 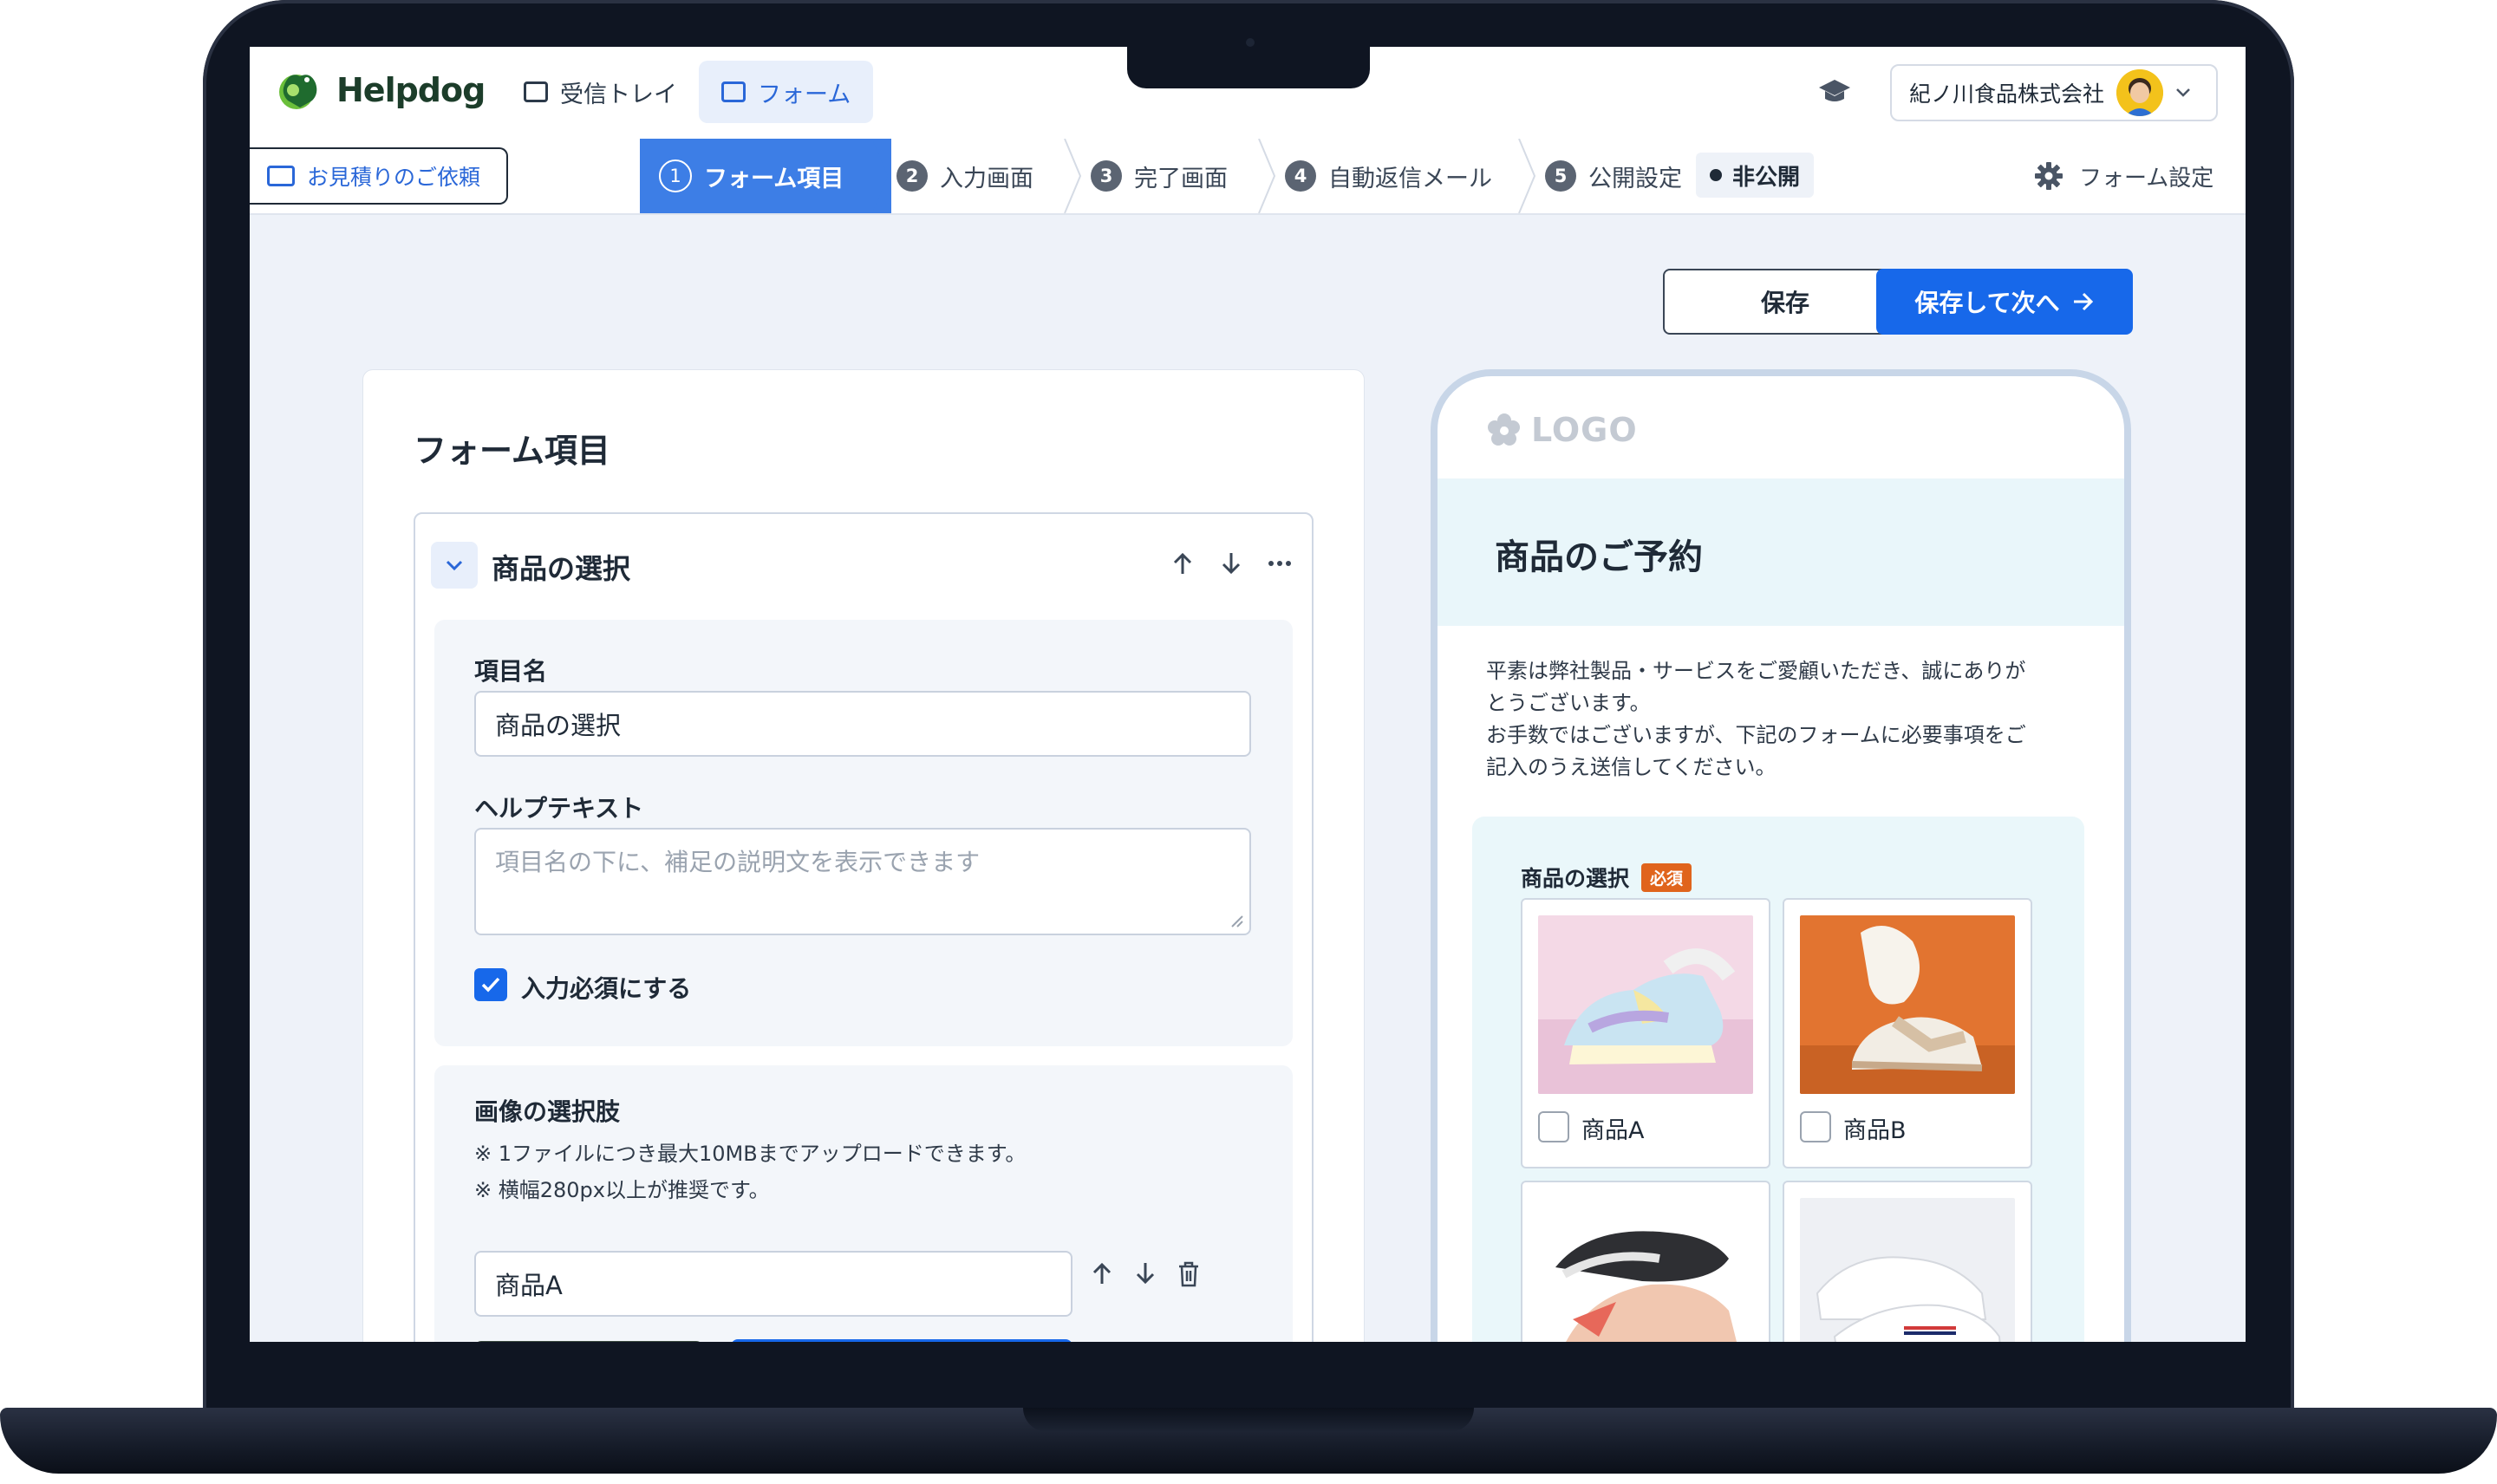 I want to click on laptop-hinge, so click(x=1248, y=1420).